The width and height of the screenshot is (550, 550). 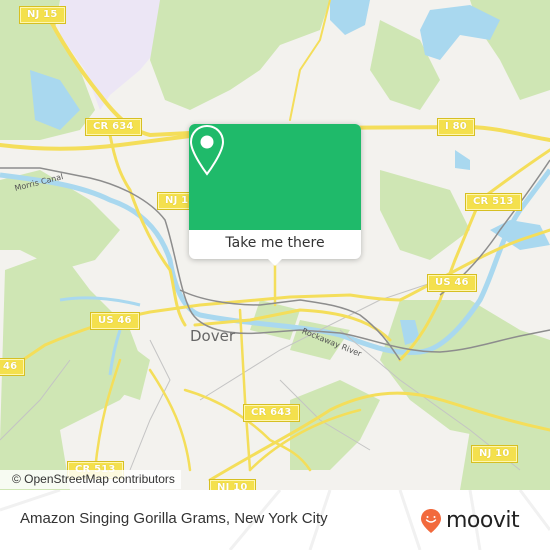 I want to click on map-attribution: © OpenStreetMap contributors, so click(x=90, y=479).